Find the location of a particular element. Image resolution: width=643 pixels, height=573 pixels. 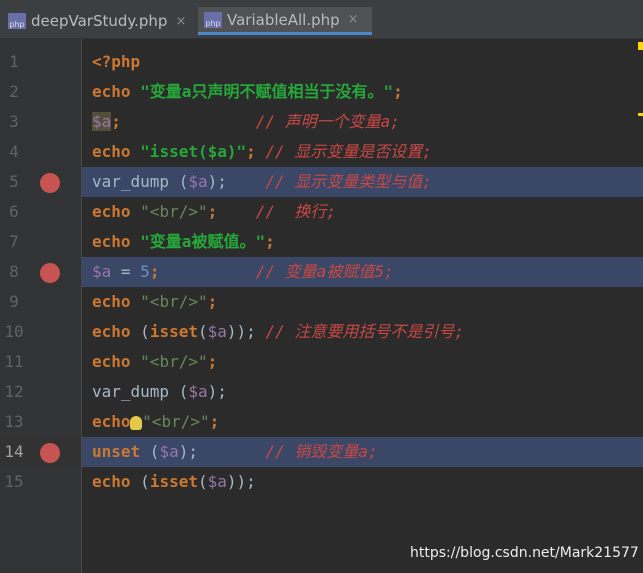

gutter-line: 11 is located at coordinates (40, 362).